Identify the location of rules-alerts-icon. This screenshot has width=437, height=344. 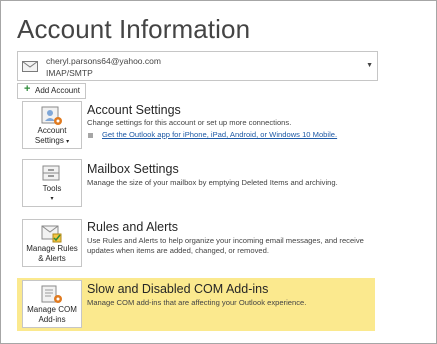
(51, 234).